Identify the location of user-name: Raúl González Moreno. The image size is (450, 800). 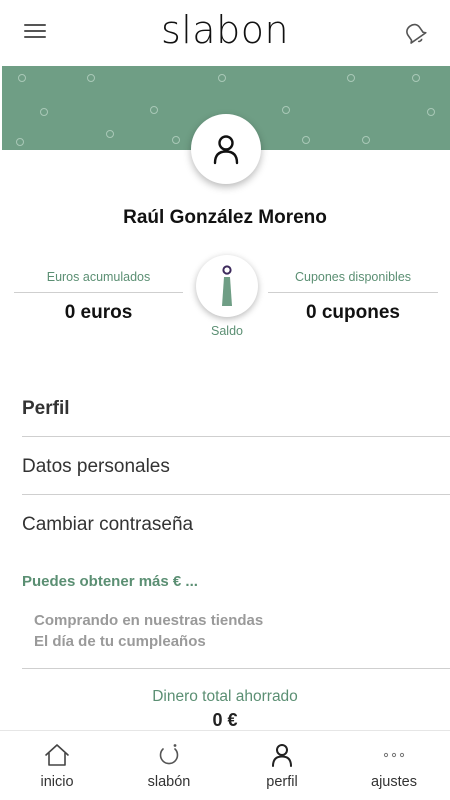
(225, 217).